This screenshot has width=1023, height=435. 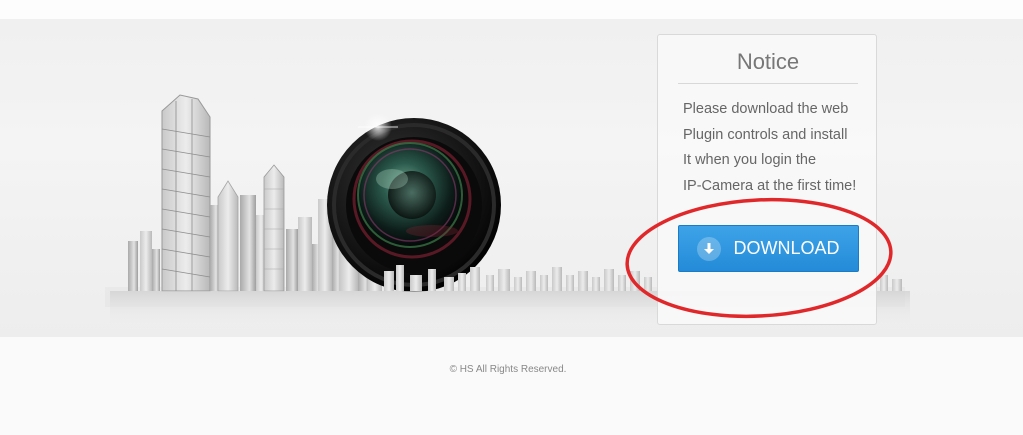 What do you see at coordinates (770, 185) in the screenshot?
I see `notice-line: IP-Camera at the first time!` at bounding box center [770, 185].